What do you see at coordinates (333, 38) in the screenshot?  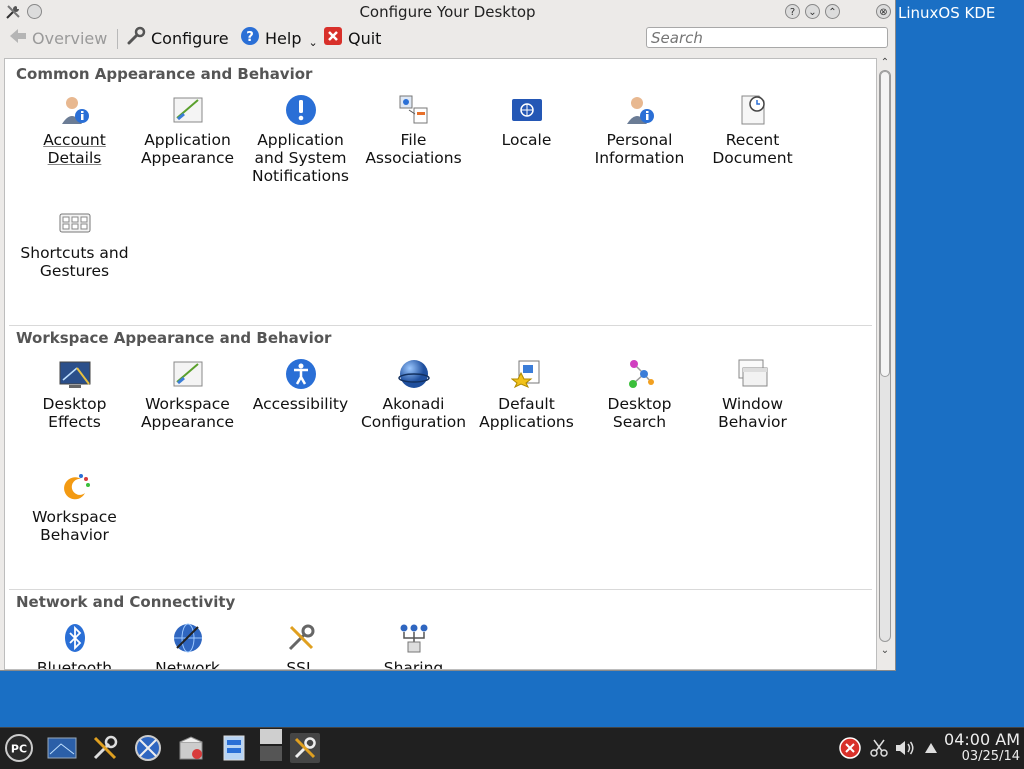 I see `quit-icon` at bounding box center [333, 38].